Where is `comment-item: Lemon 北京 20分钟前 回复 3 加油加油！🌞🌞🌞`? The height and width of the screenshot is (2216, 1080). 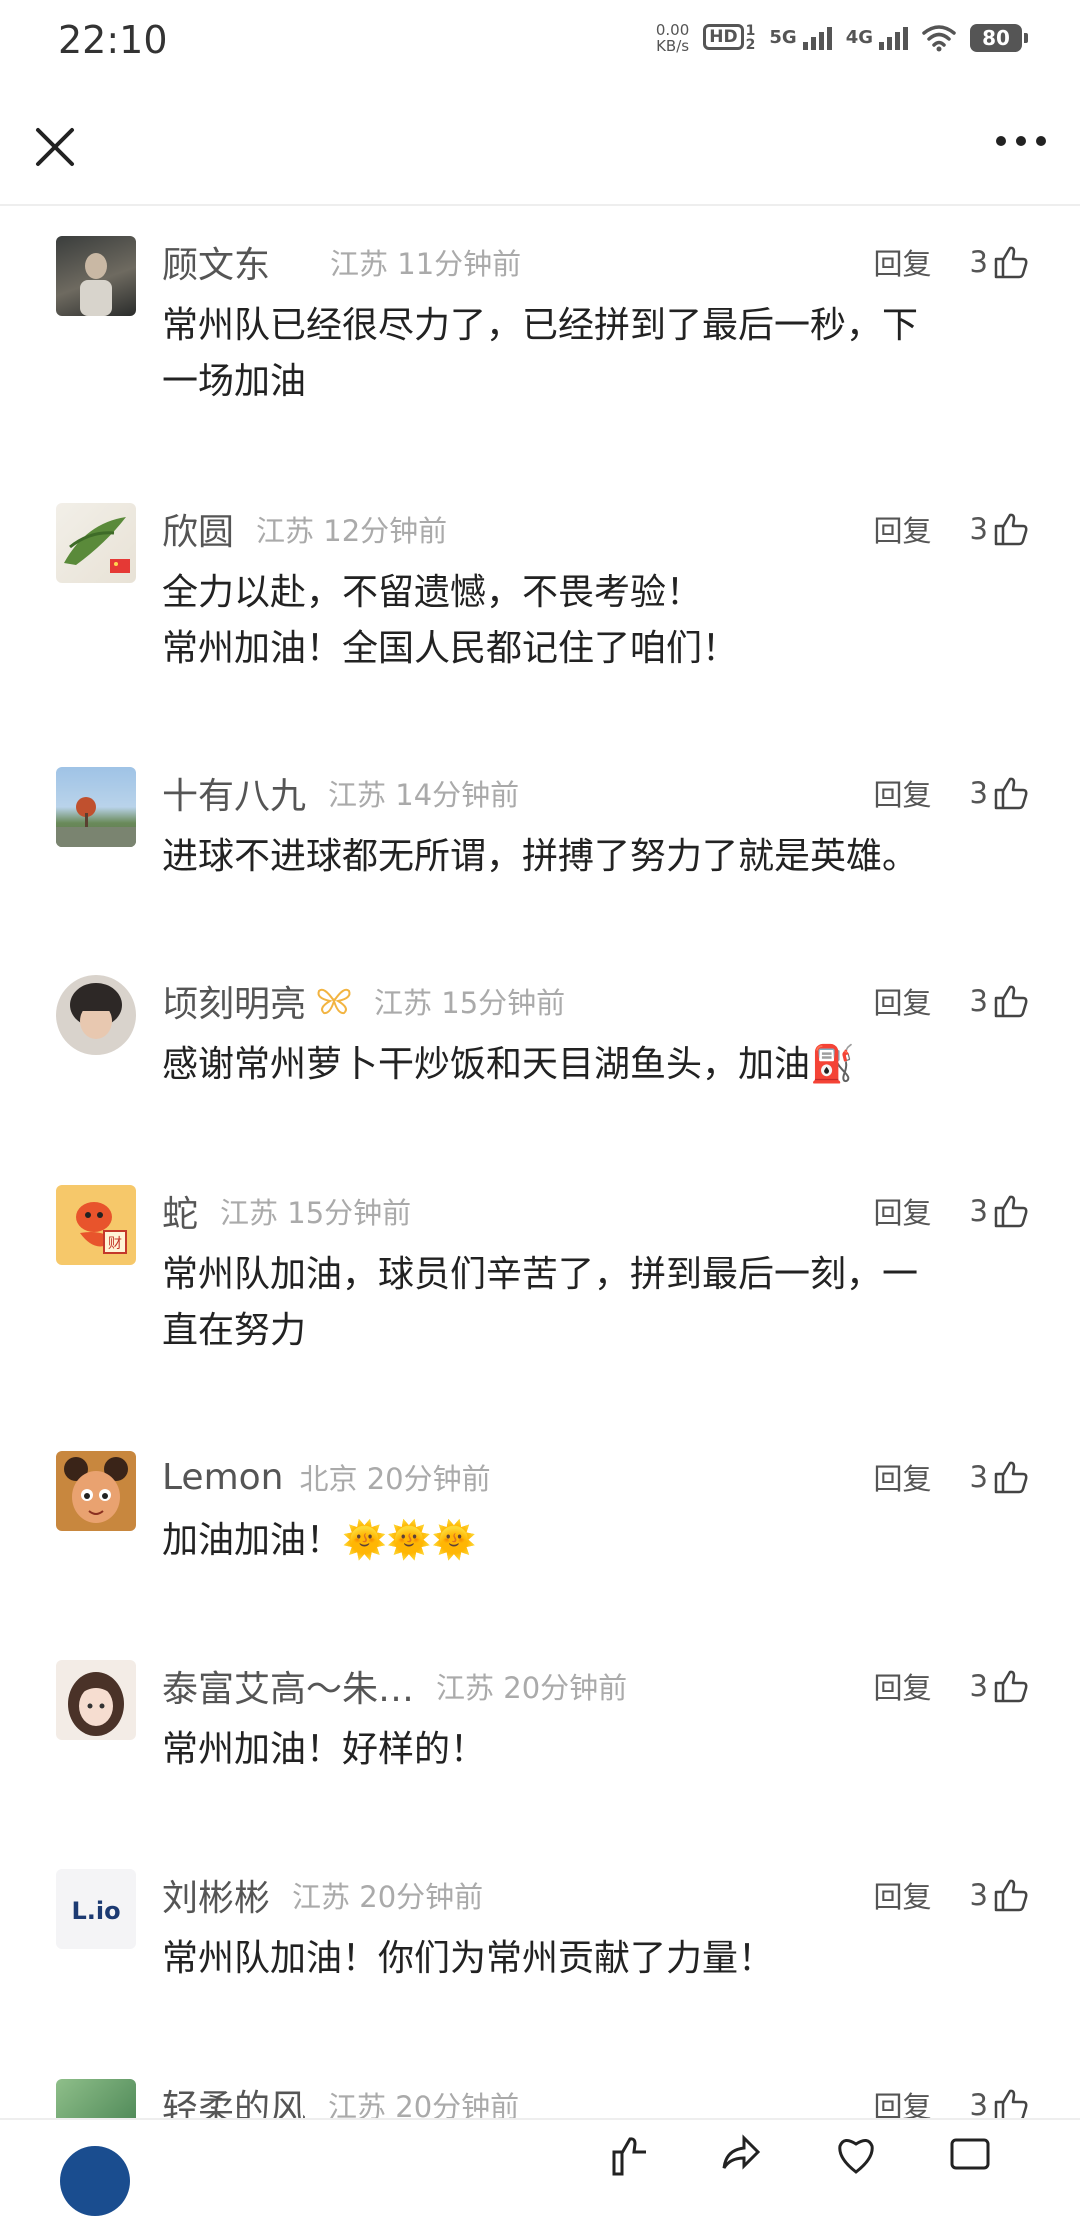
comment-item: Lemon 北京 20分钟前 回复 3 加油加油！🌞🌞🌞 is located at coordinates (540, 1525).